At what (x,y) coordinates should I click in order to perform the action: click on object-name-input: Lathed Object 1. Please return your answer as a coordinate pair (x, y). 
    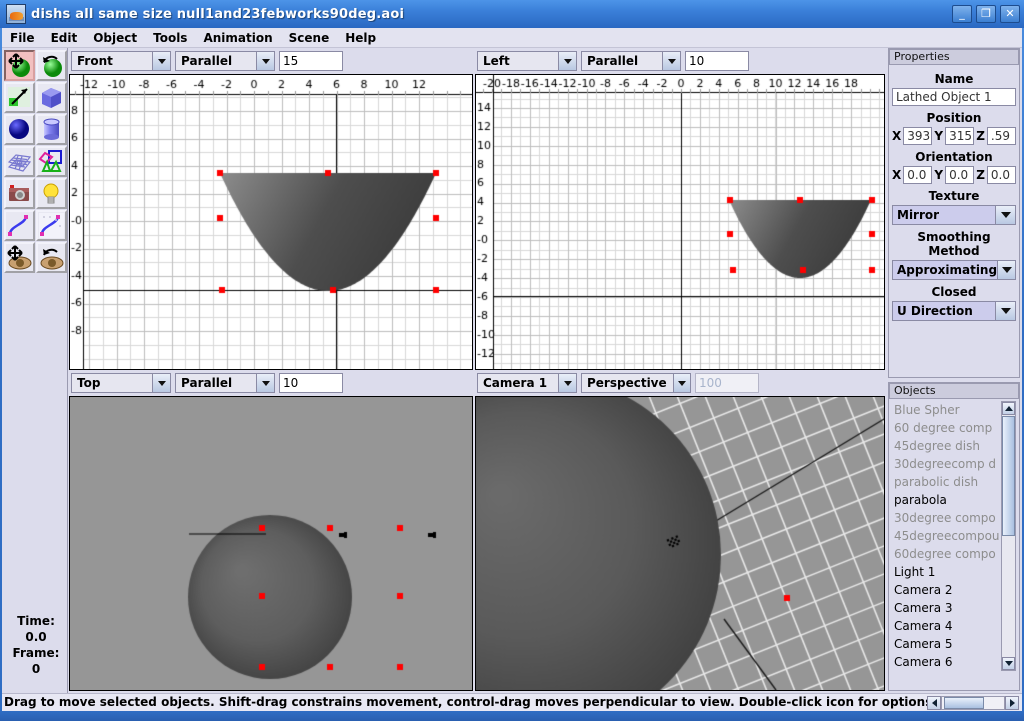
    Looking at the image, I should click on (954, 97).